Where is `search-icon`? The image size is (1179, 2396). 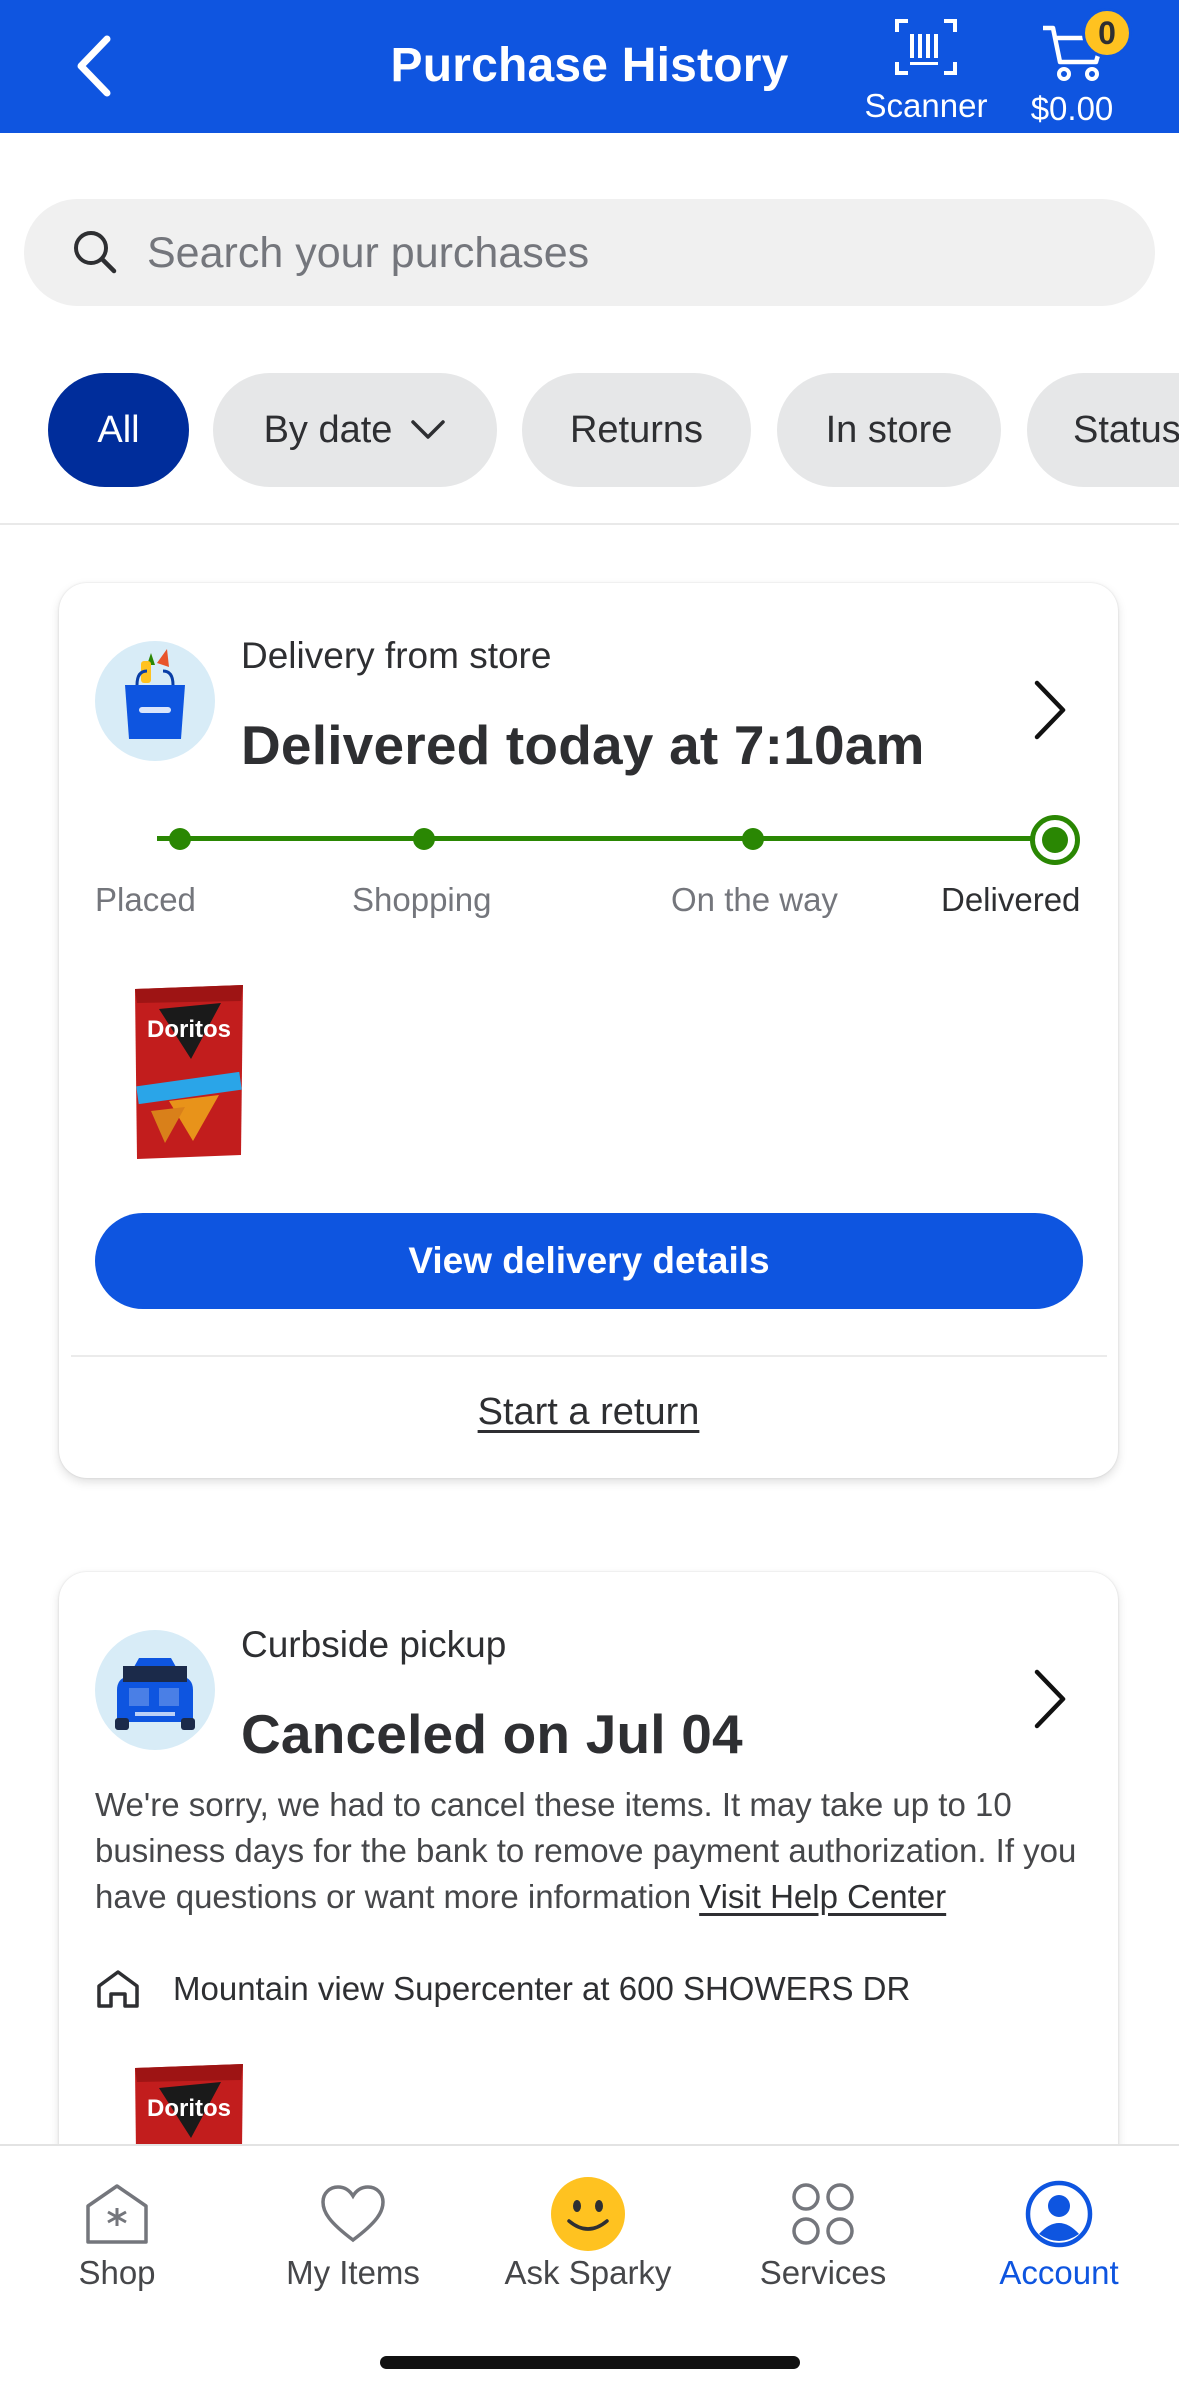 search-icon is located at coordinates (95, 252).